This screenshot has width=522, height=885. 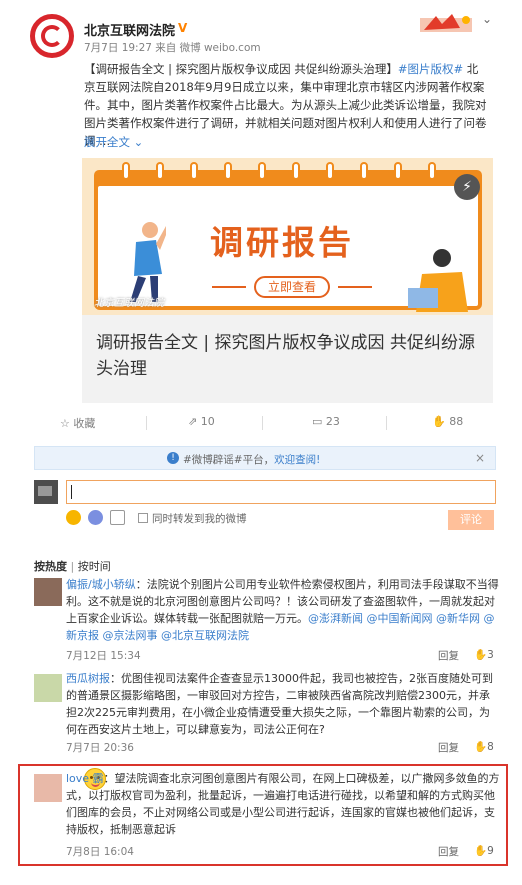 I want to click on expand-full-text-link: 展开全文 ⌄, so click(x=113, y=142).